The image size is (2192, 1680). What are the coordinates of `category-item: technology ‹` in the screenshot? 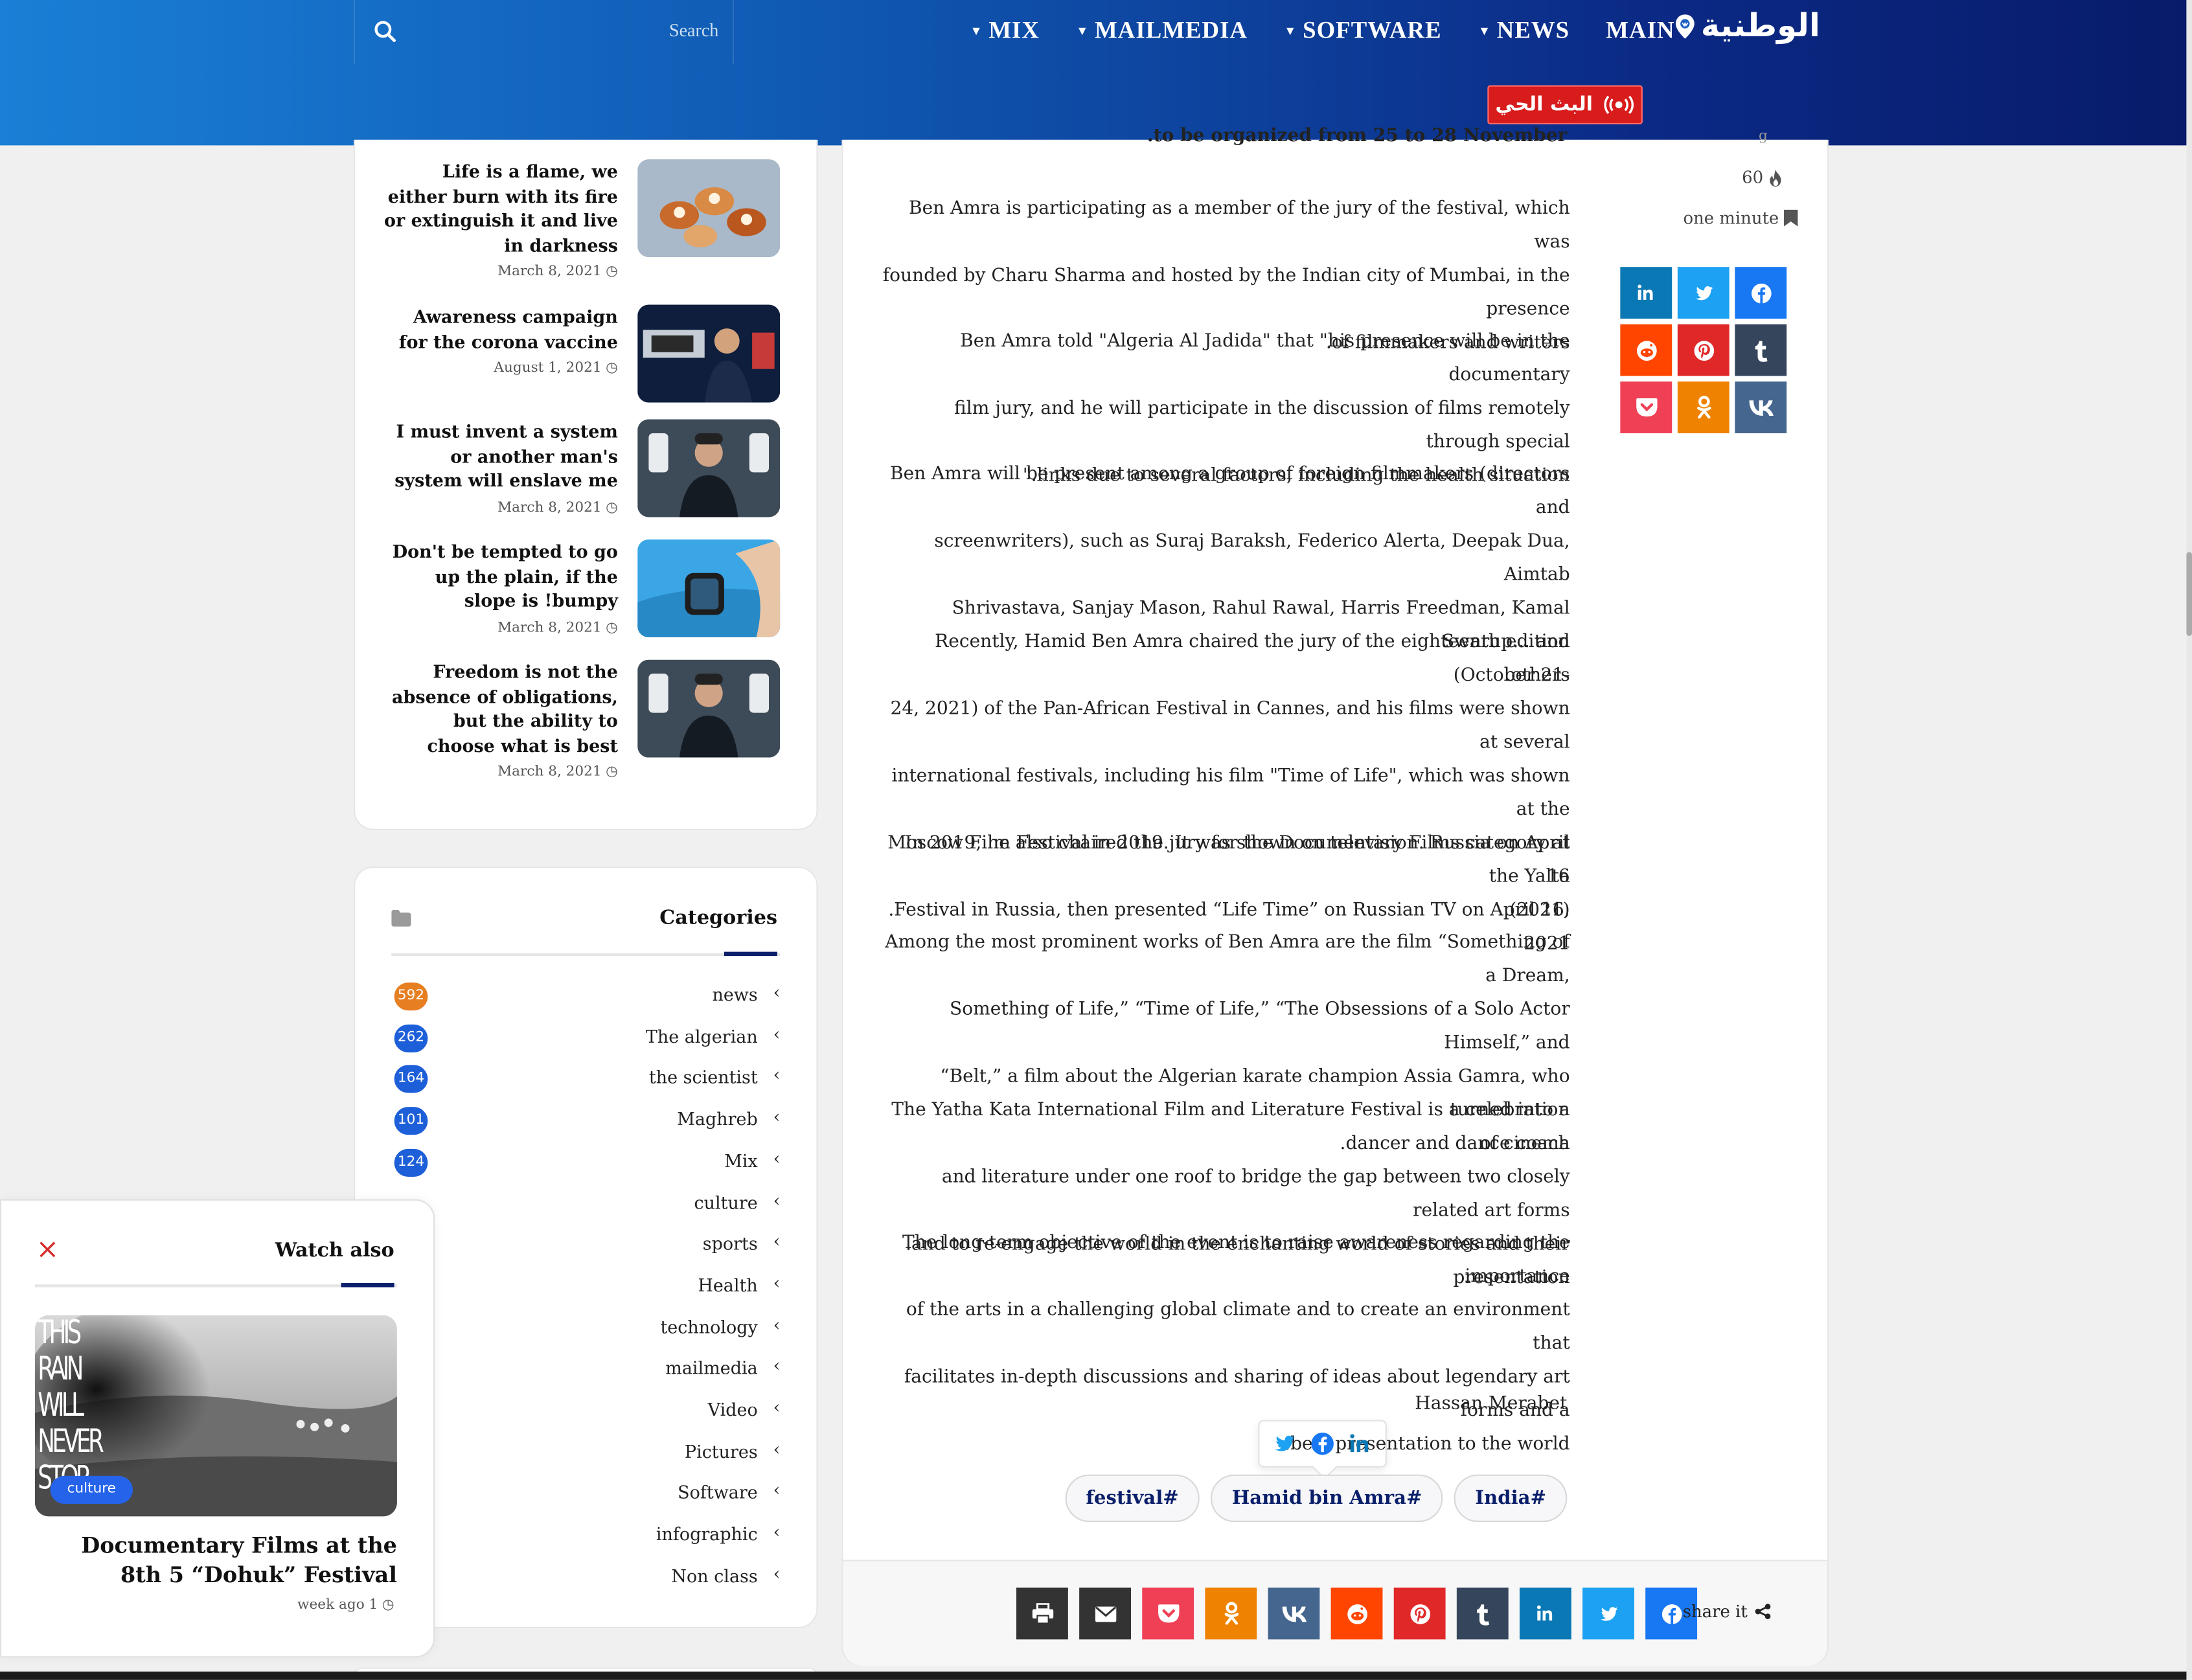 It's located at (585, 1329).